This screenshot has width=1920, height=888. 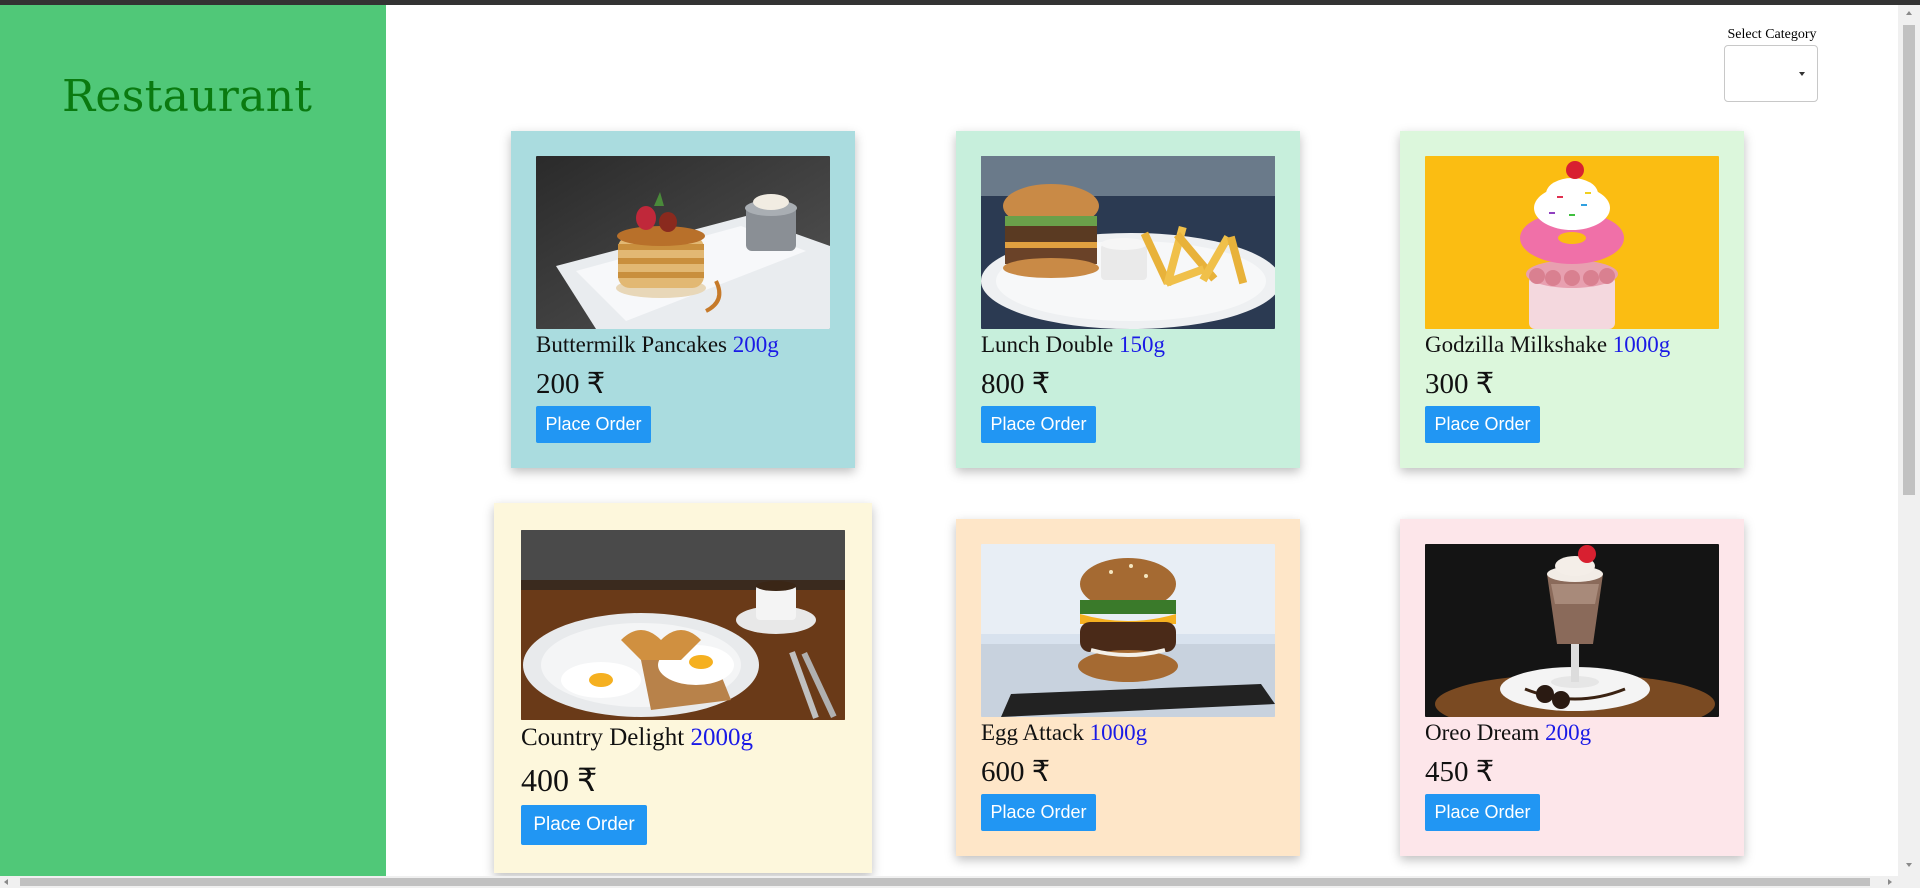 I want to click on item-title: Country Delight 2000g, so click(x=637, y=738).